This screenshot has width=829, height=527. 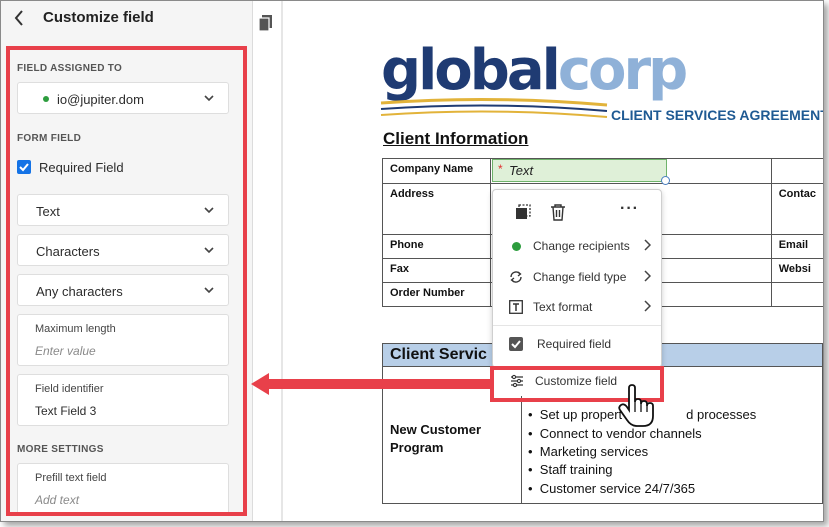 What do you see at coordinates (436, 438) in the screenshot?
I see `new-customer-program: New Customer Program` at bounding box center [436, 438].